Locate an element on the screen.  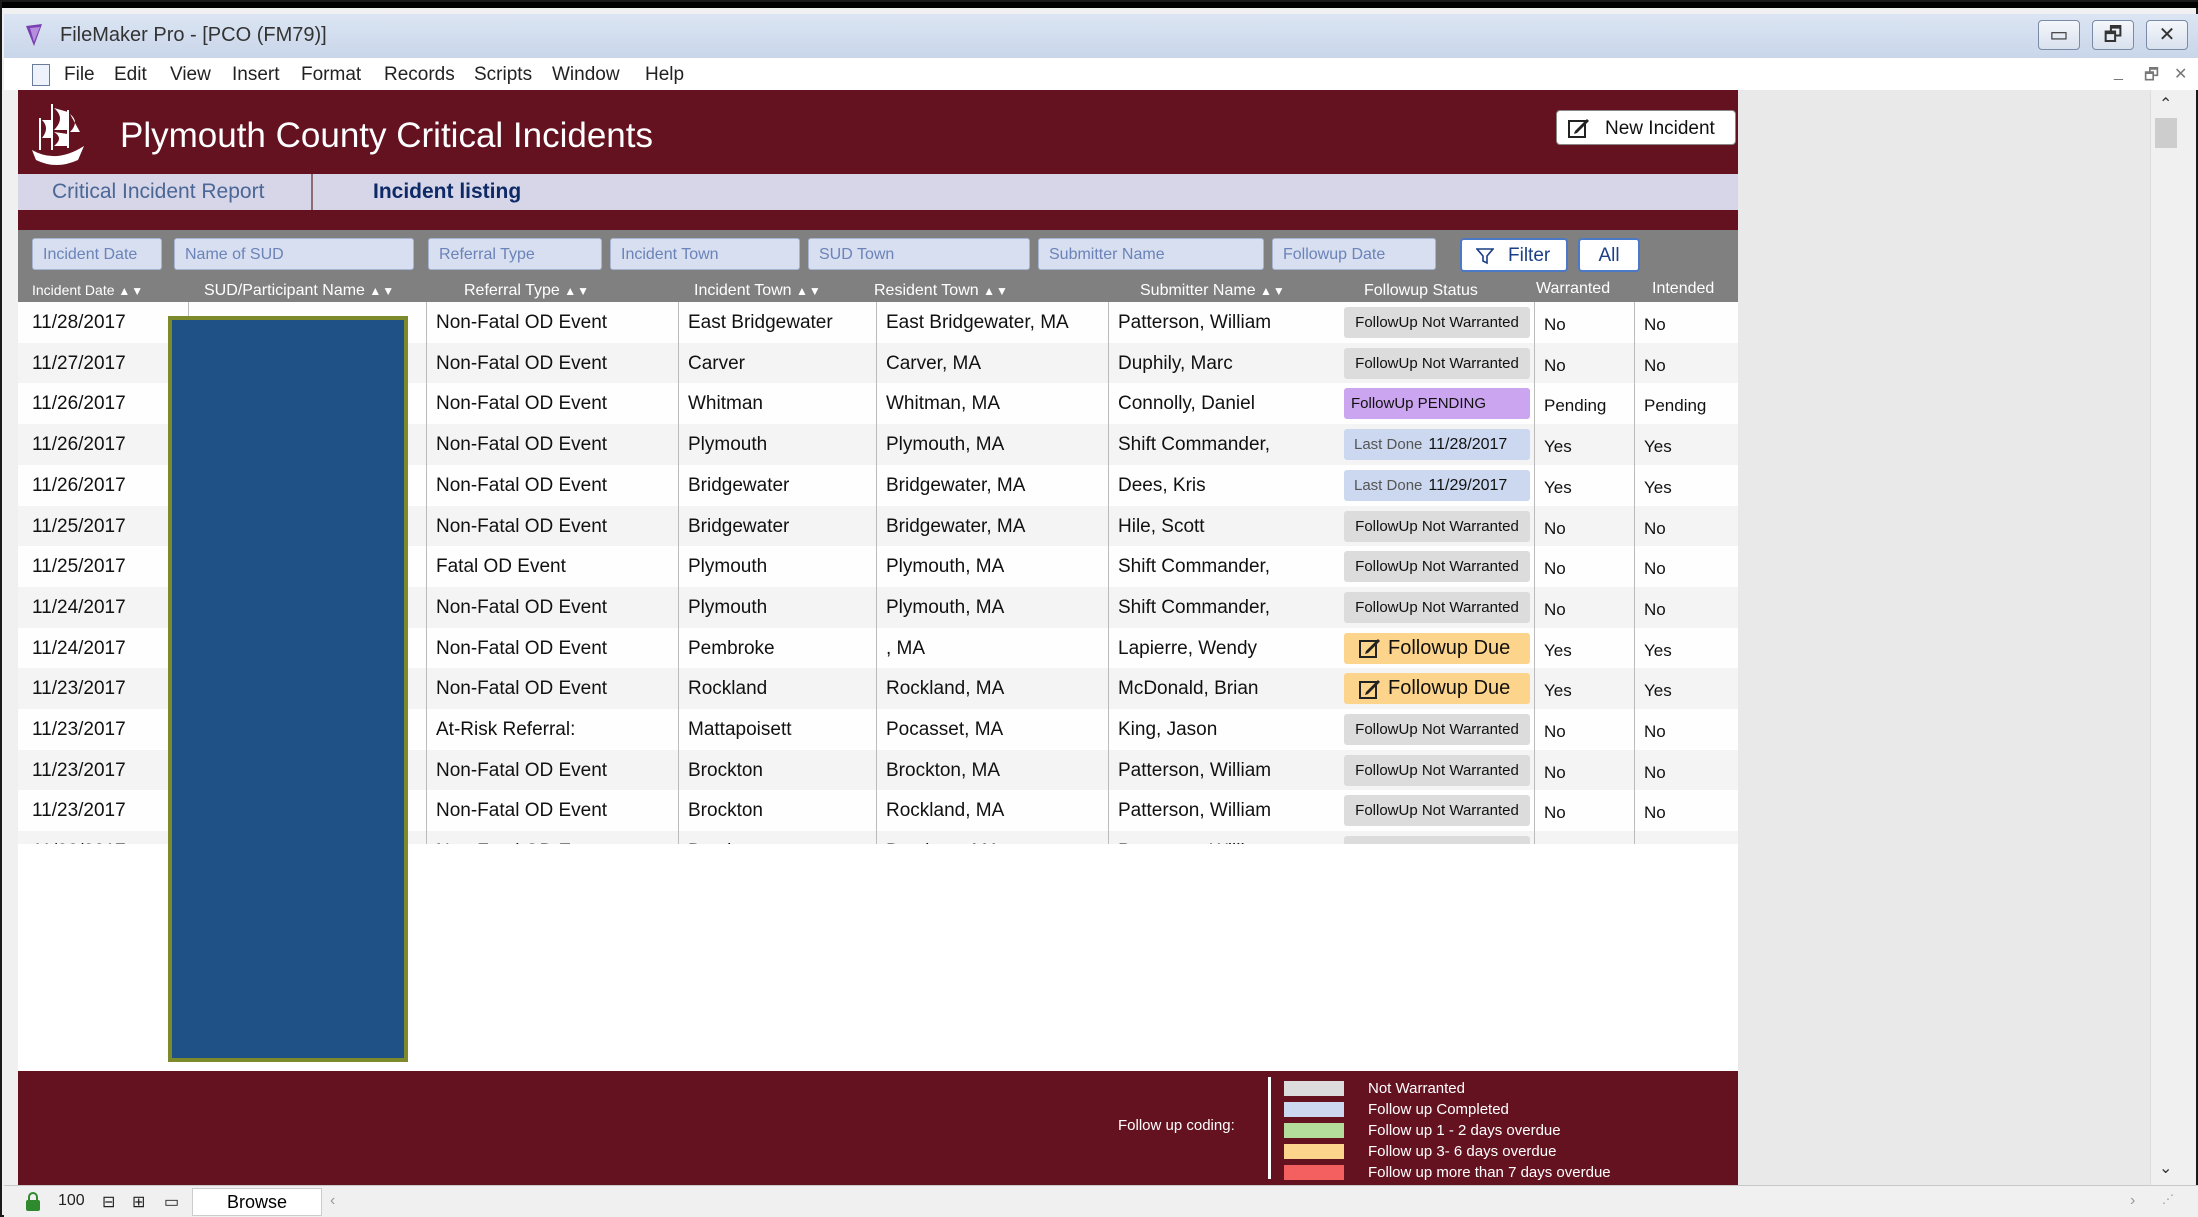
scrollbar-thumb is located at coordinates (2166, 133).